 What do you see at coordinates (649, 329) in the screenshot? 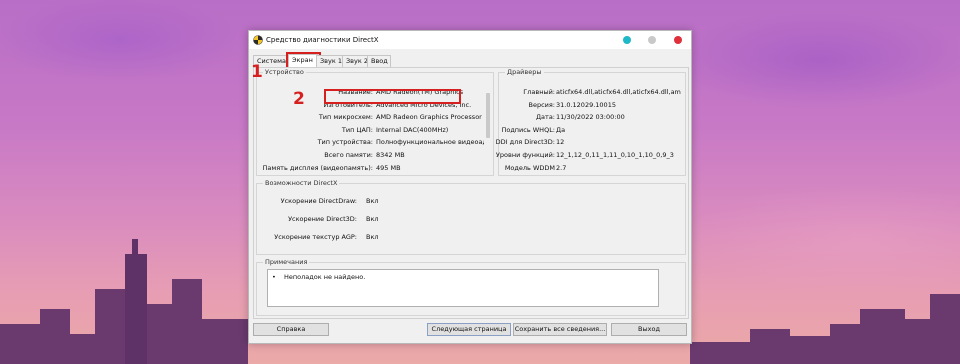
I see `exit-button: Выход` at bounding box center [649, 329].